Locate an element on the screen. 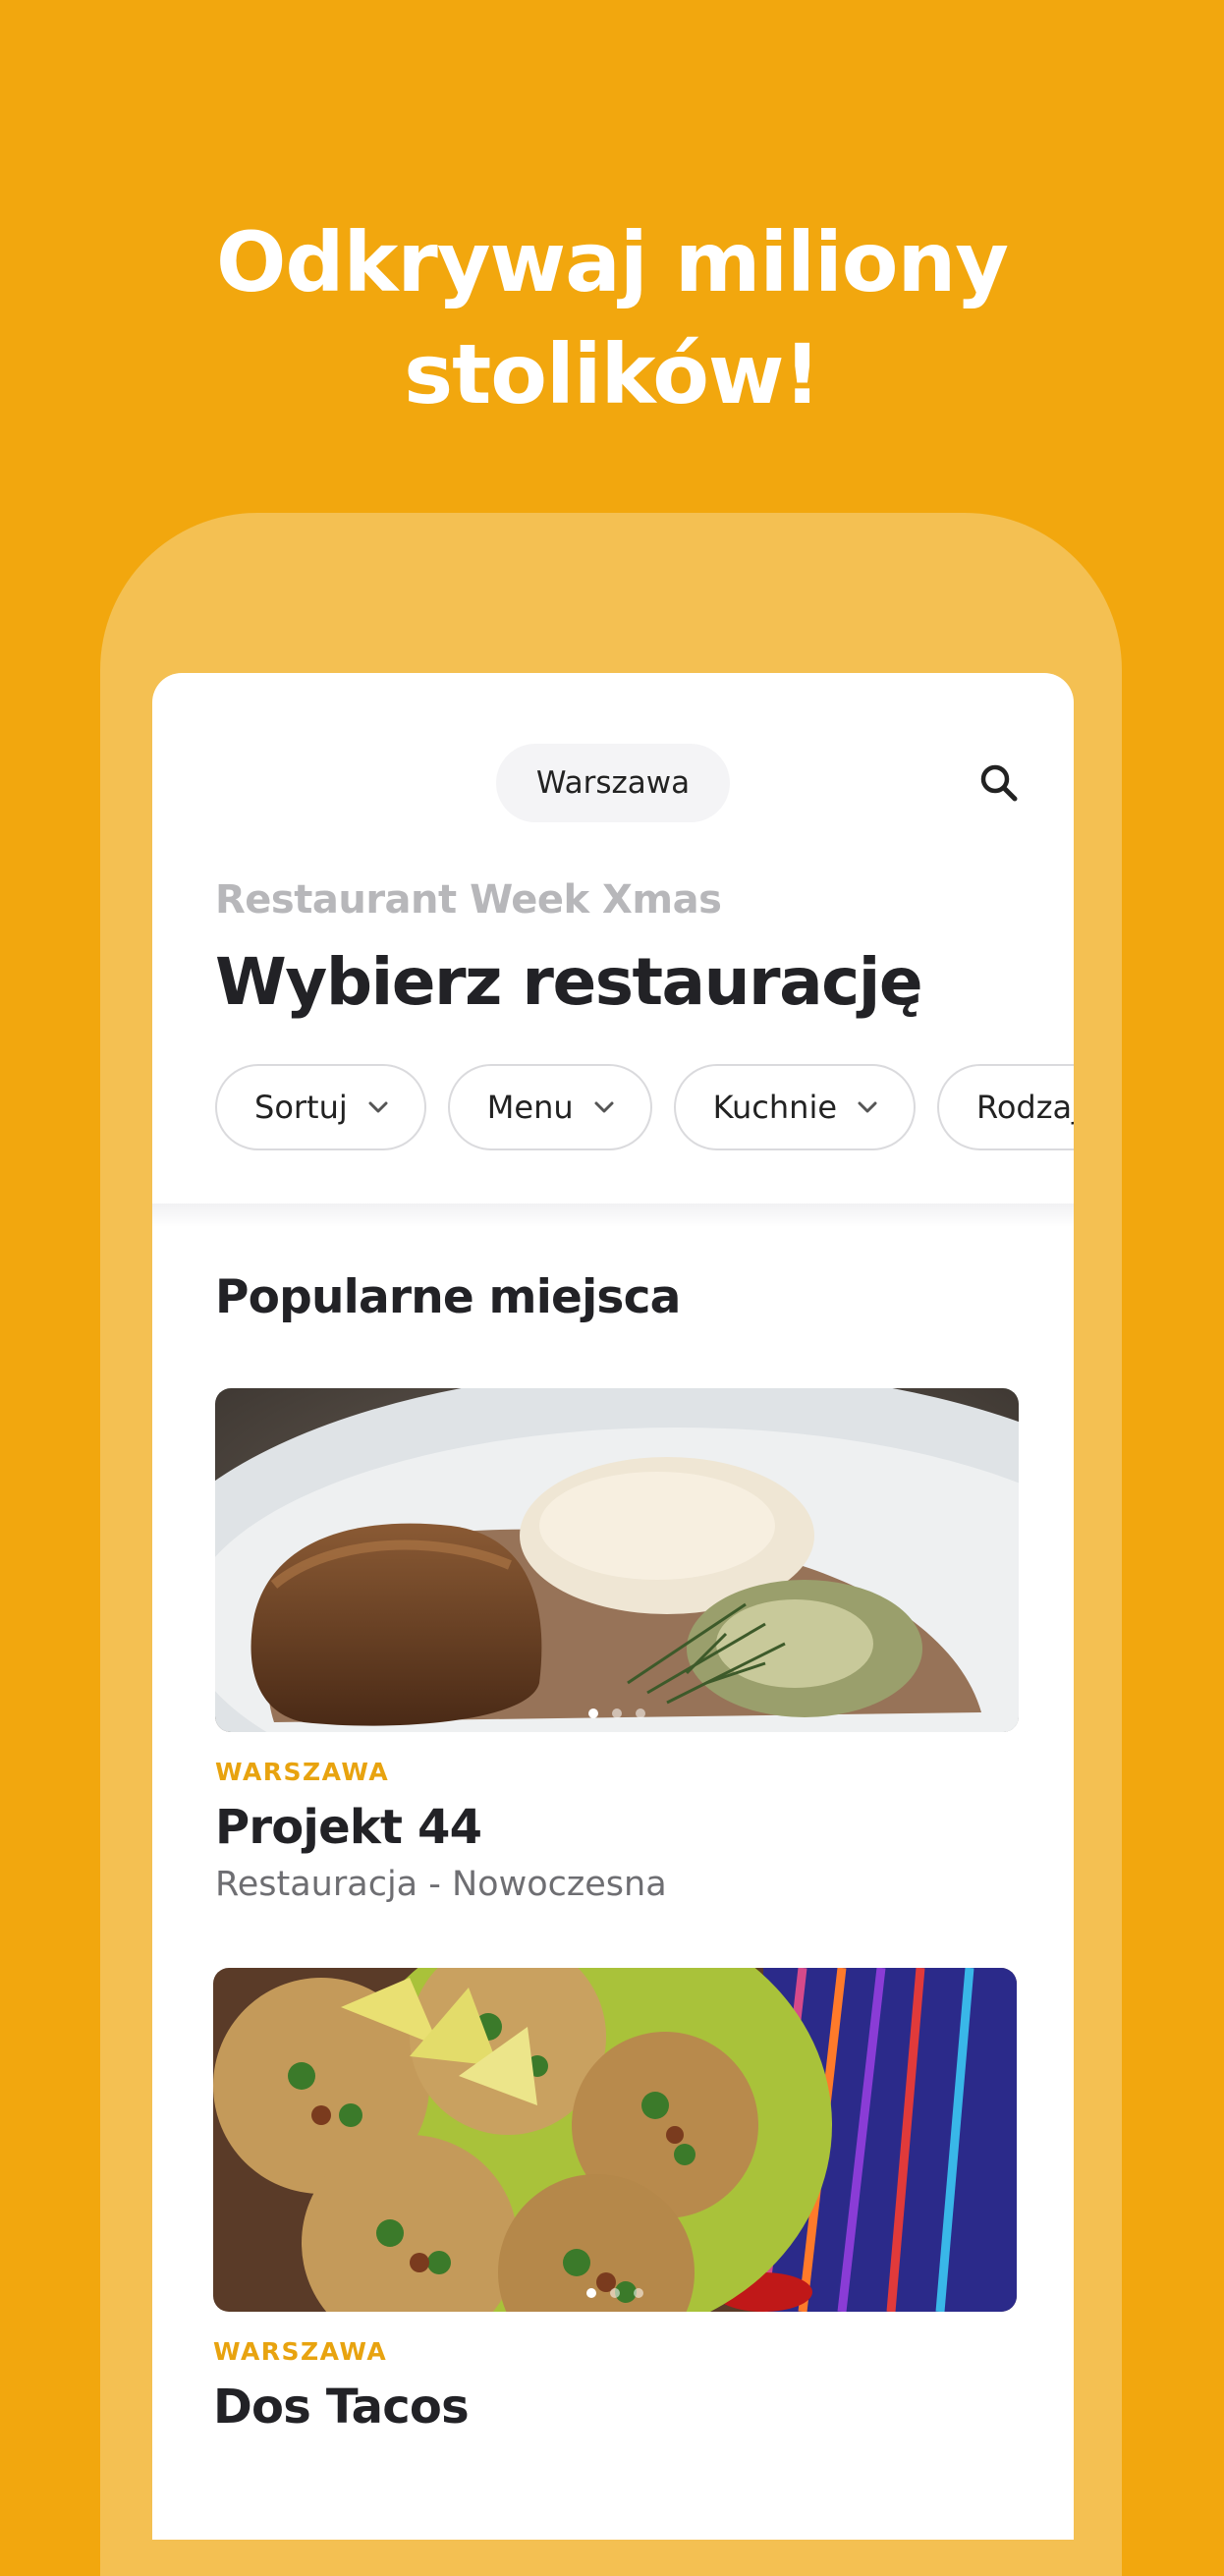  filter-cuisines: Kuchnie is located at coordinates (795, 1107).